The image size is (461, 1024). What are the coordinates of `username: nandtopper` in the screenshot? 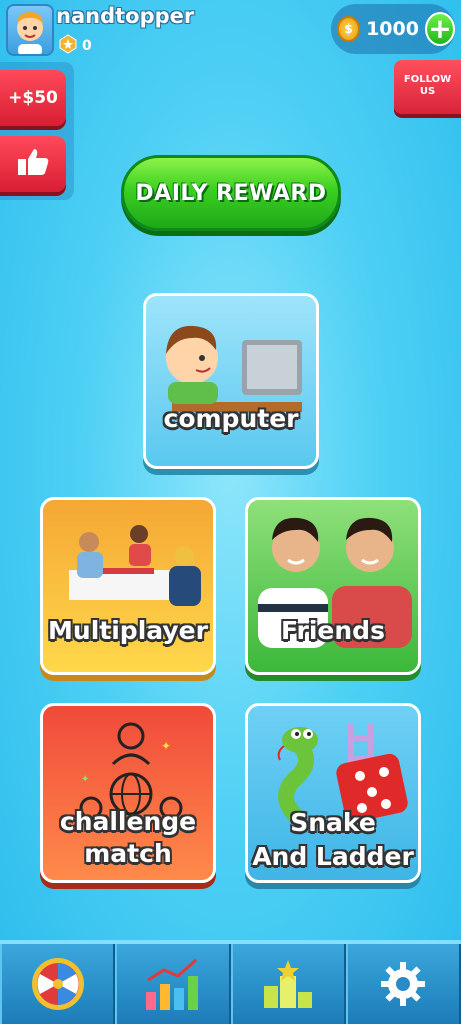 It's located at (125, 16).